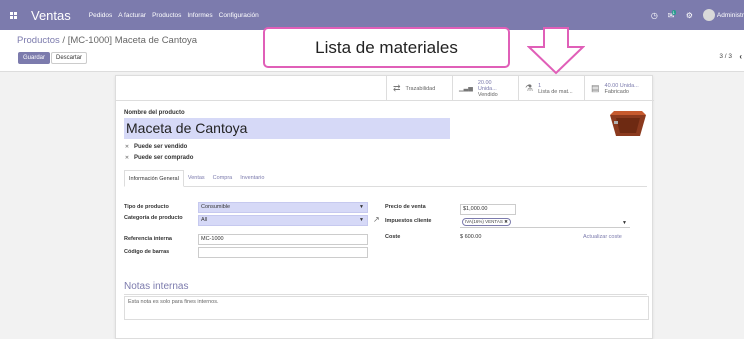 This screenshot has width=744, height=339. I want to click on avatar, so click(708, 15).